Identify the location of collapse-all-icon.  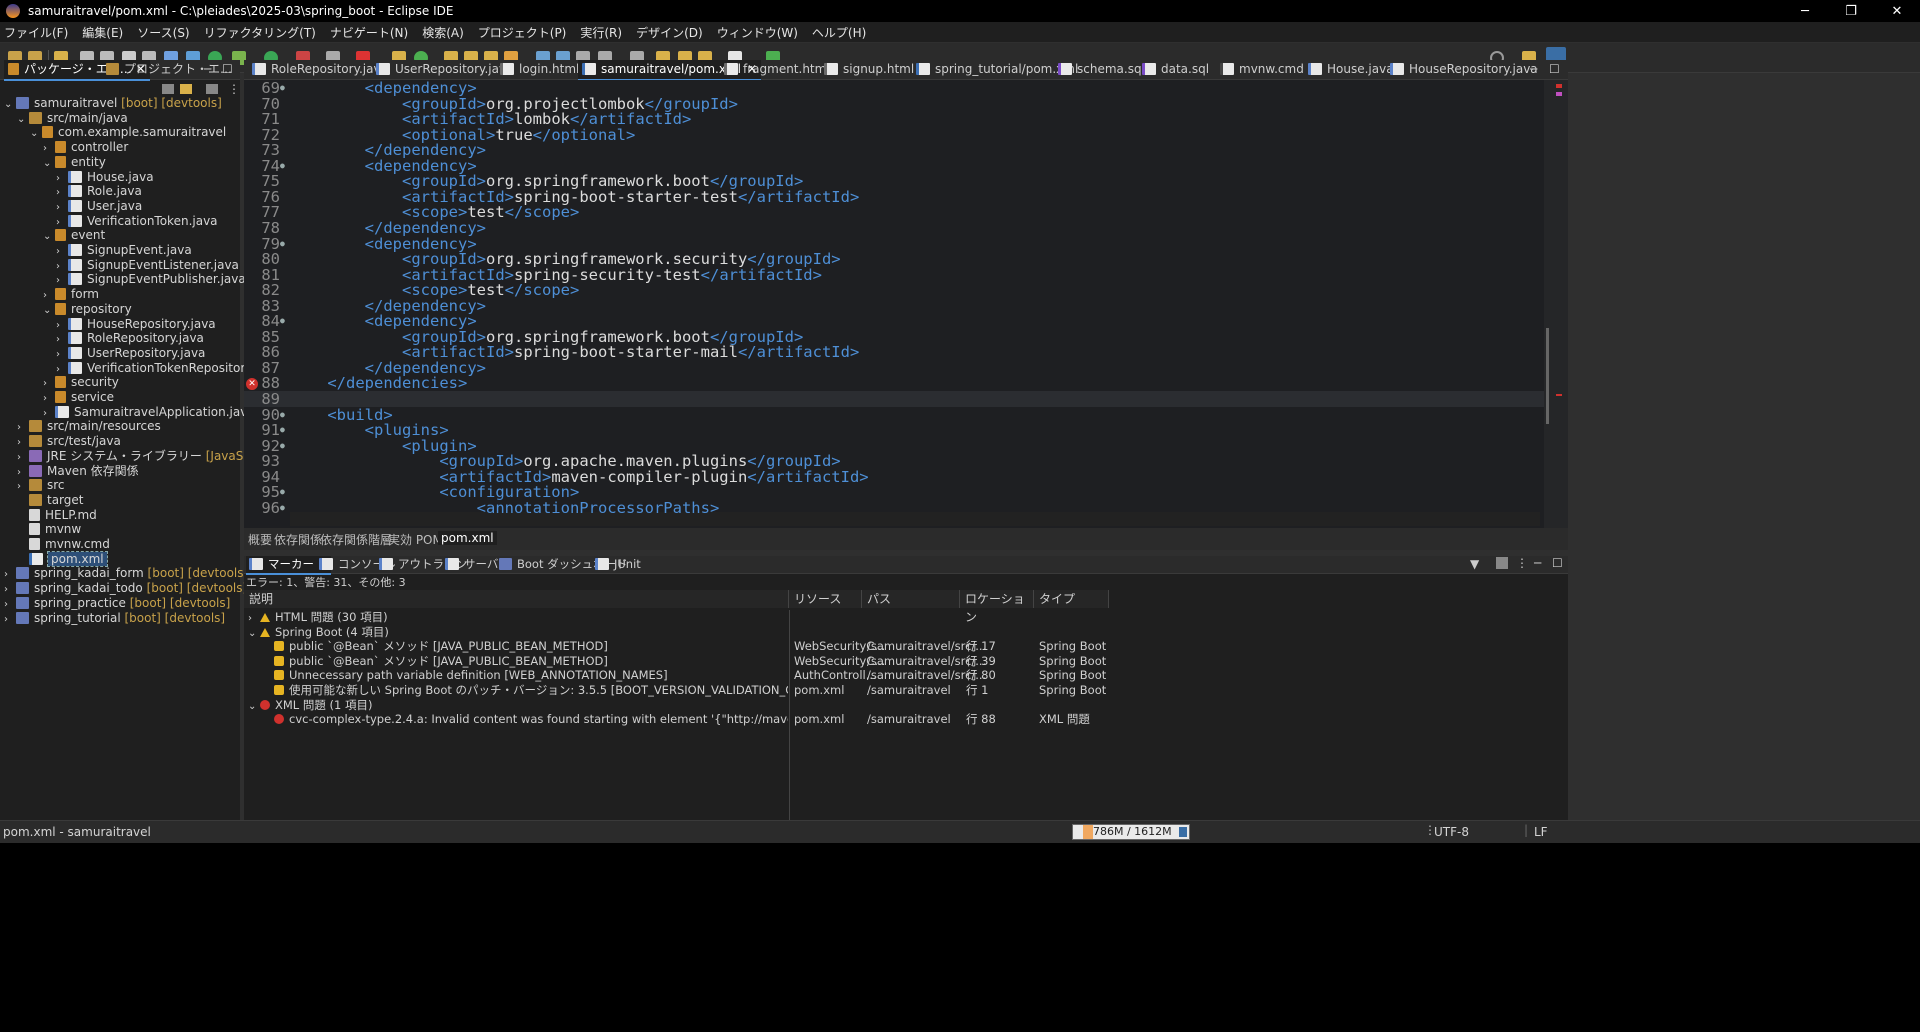
(168, 89).